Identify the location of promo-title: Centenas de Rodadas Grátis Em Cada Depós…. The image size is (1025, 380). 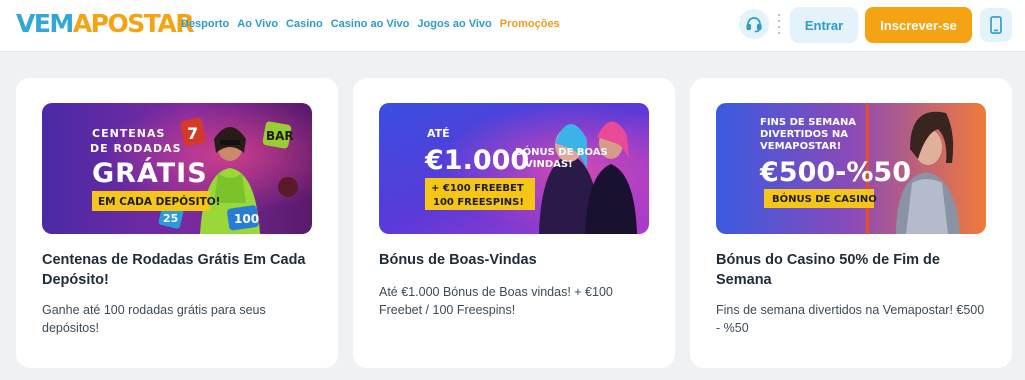
(174, 270).